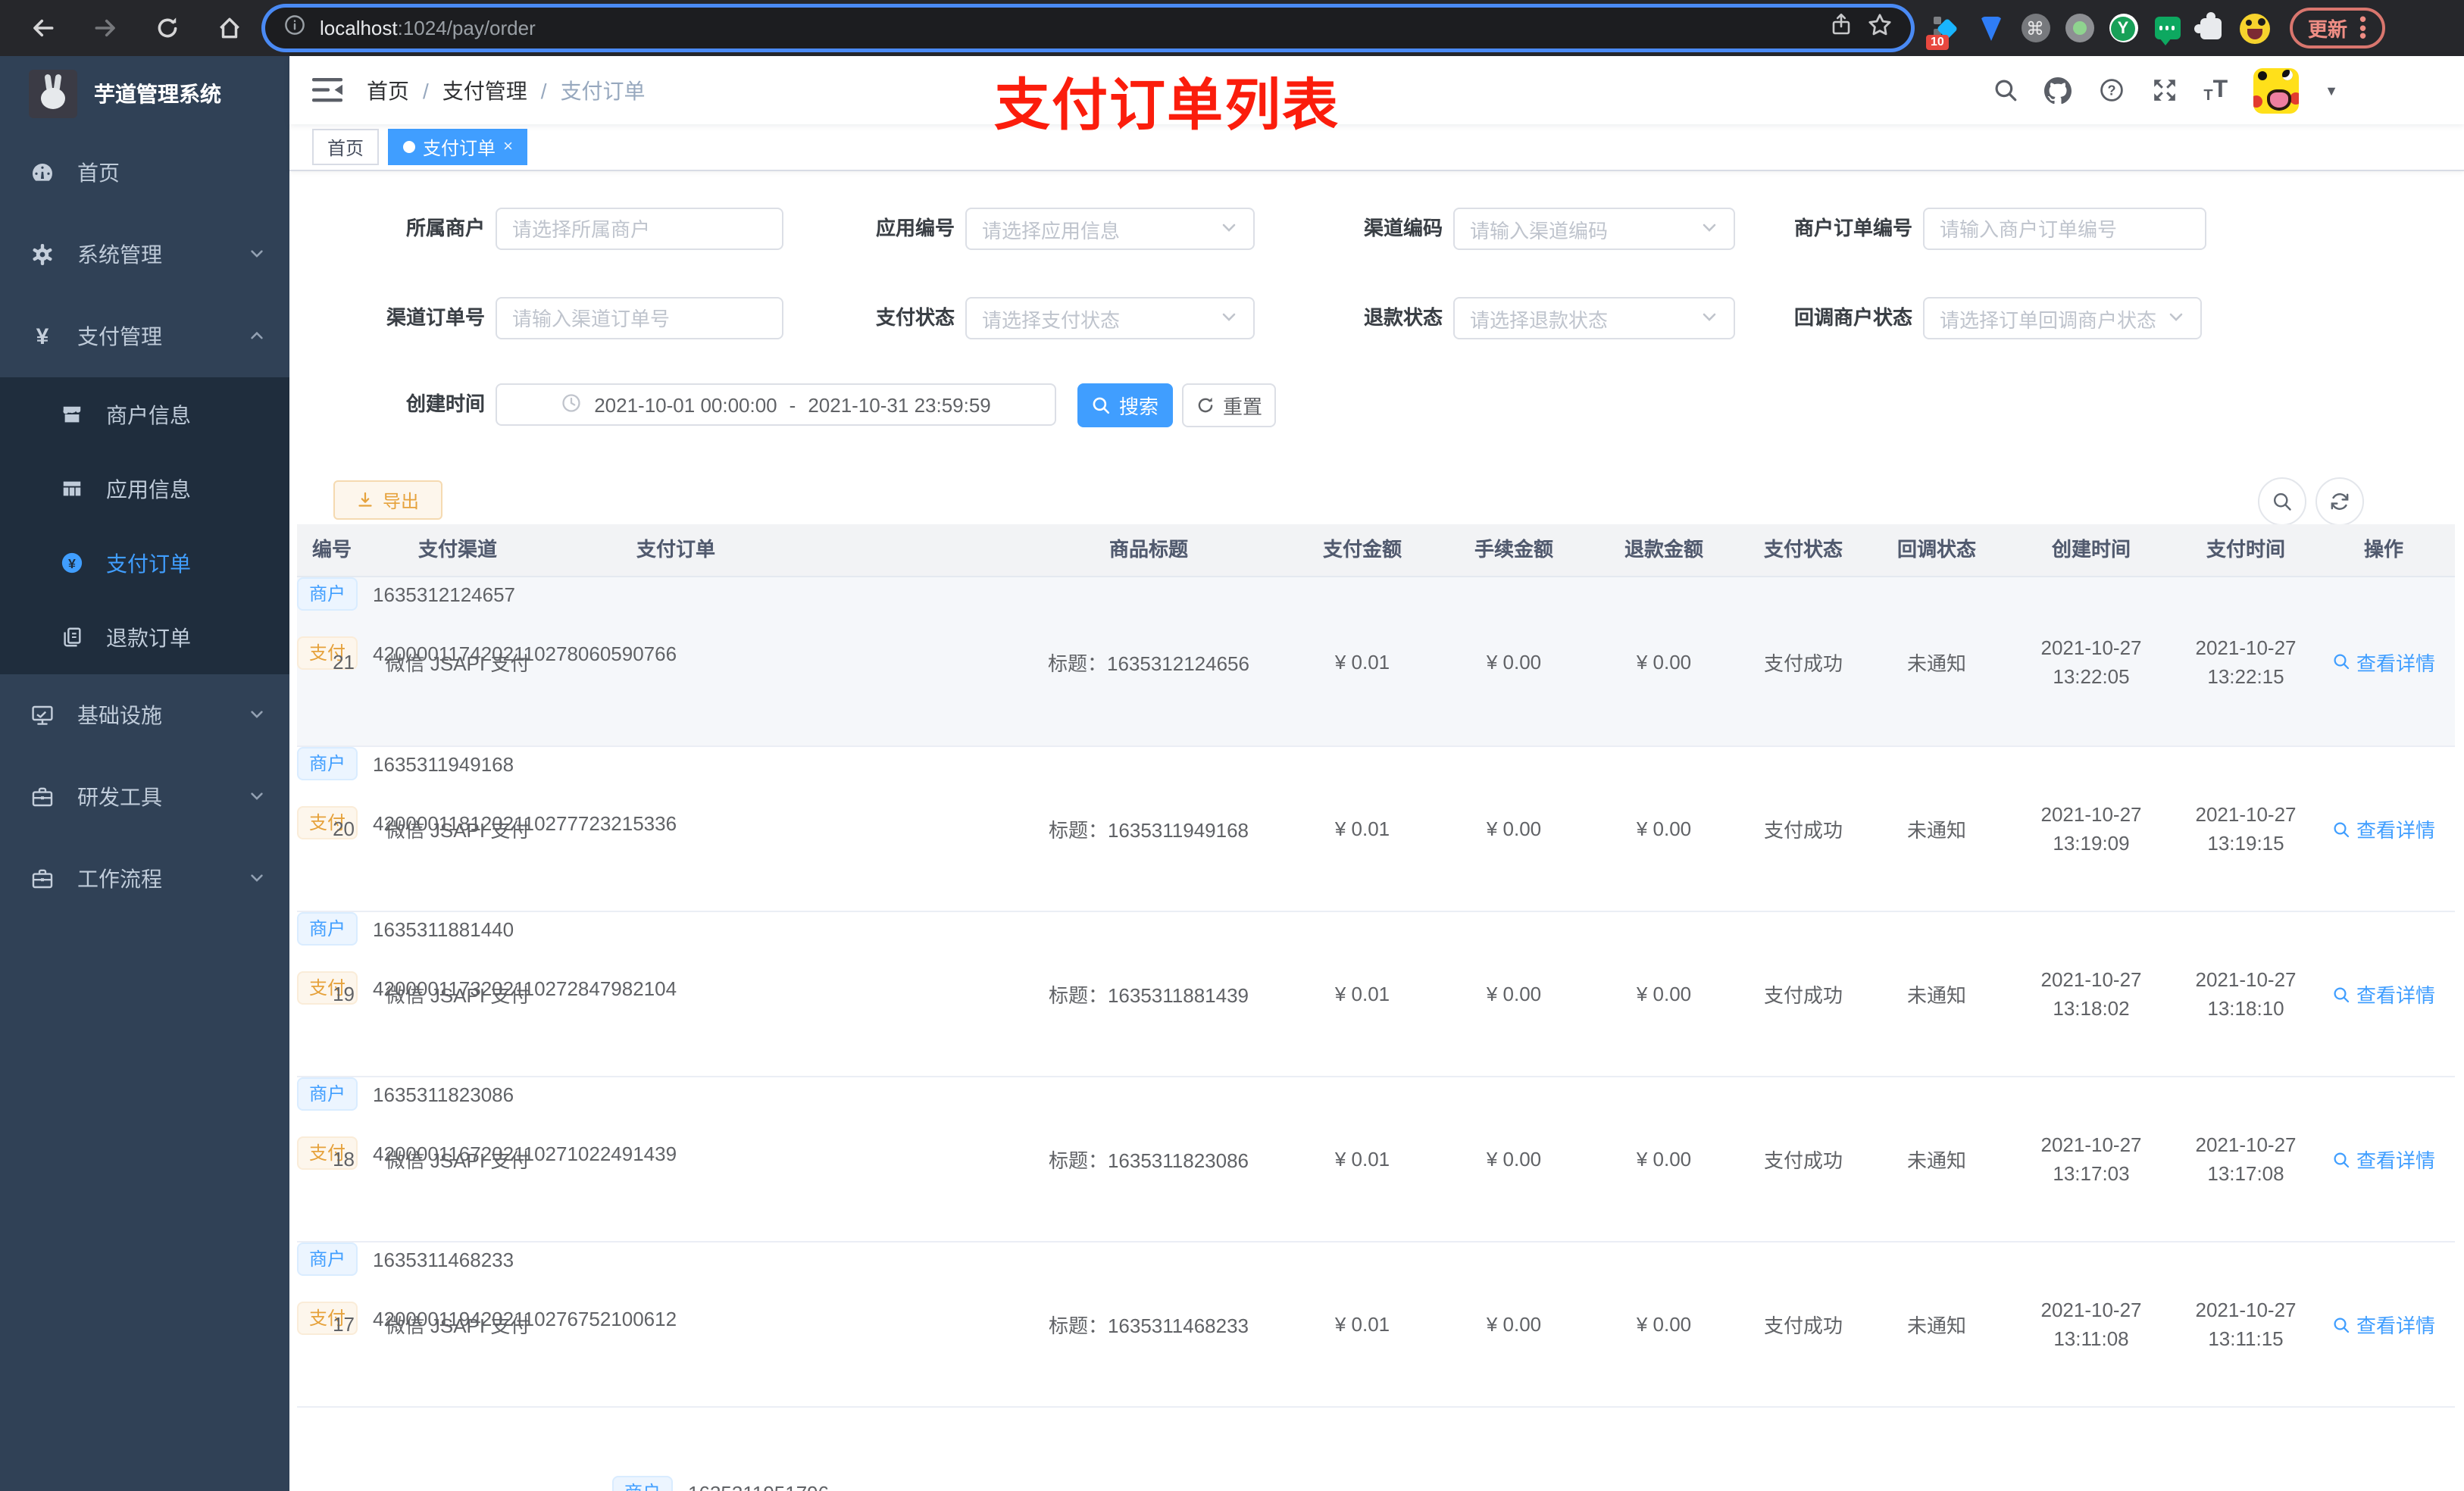  I want to click on merchant-order-no: 1635311949168, so click(443, 763).